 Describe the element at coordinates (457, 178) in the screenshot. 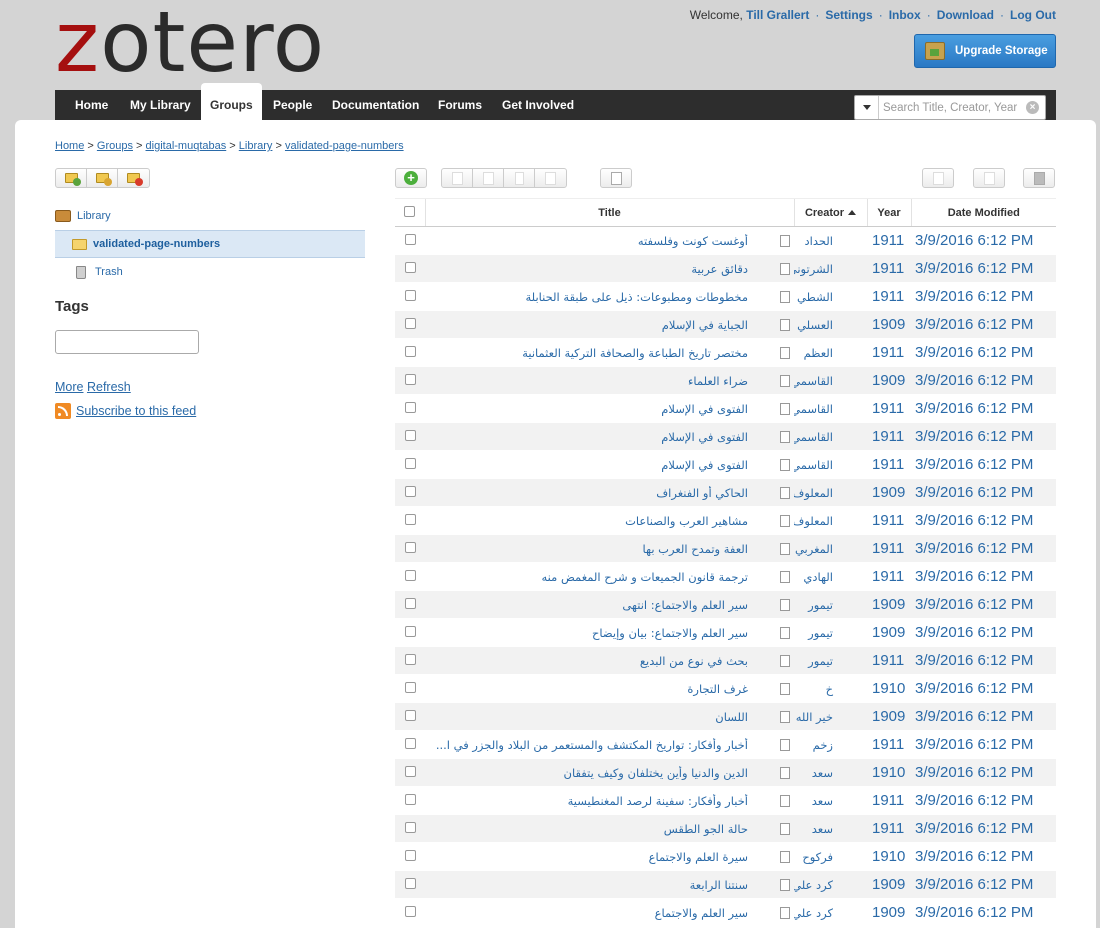

I see `add-to-collection-button` at that location.